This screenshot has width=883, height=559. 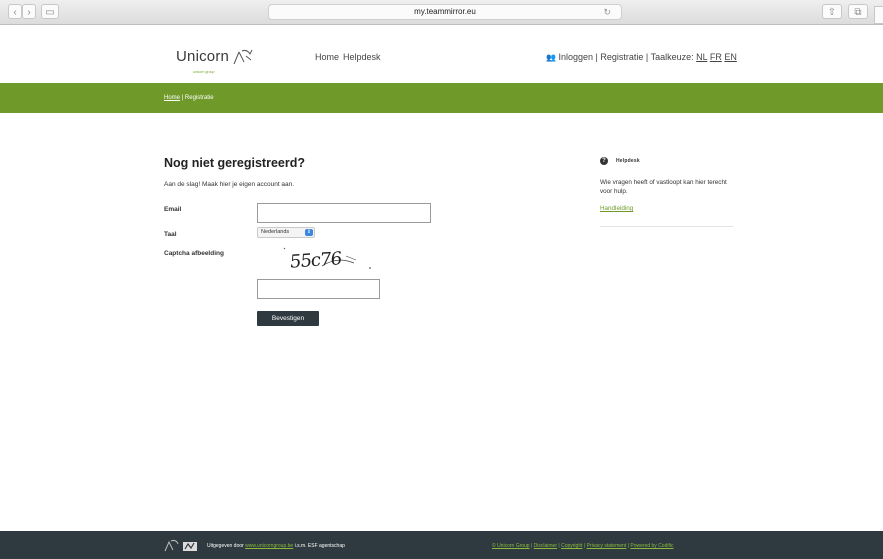 I want to click on language-label: Taal, so click(x=170, y=234).